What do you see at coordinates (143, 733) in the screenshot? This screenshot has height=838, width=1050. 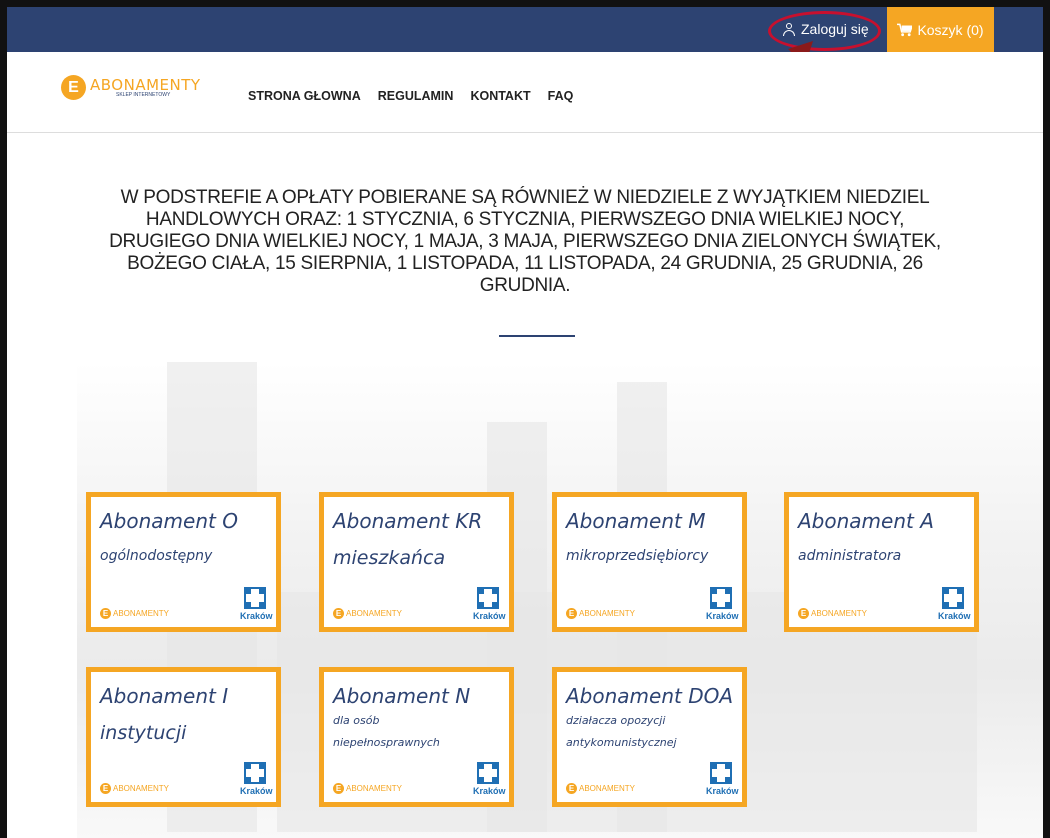 I see `card-subtitle: instytucji` at bounding box center [143, 733].